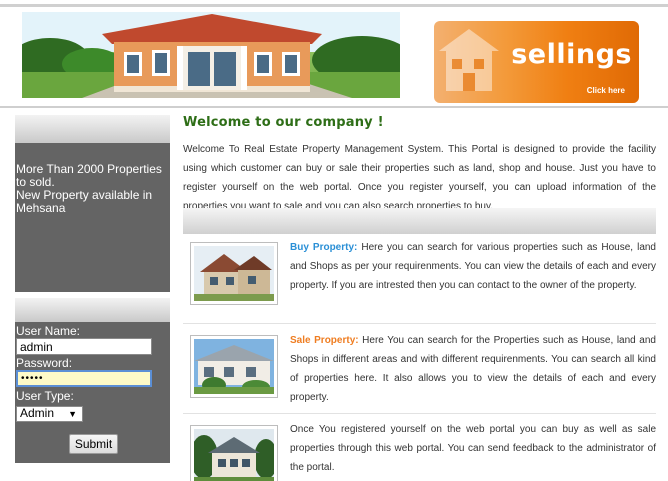 Image resolution: width=668 pixels, height=481 pixels. Describe the element at coordinates (571, 54) in the screenshot. I see `banner-title: sellings` at that location.